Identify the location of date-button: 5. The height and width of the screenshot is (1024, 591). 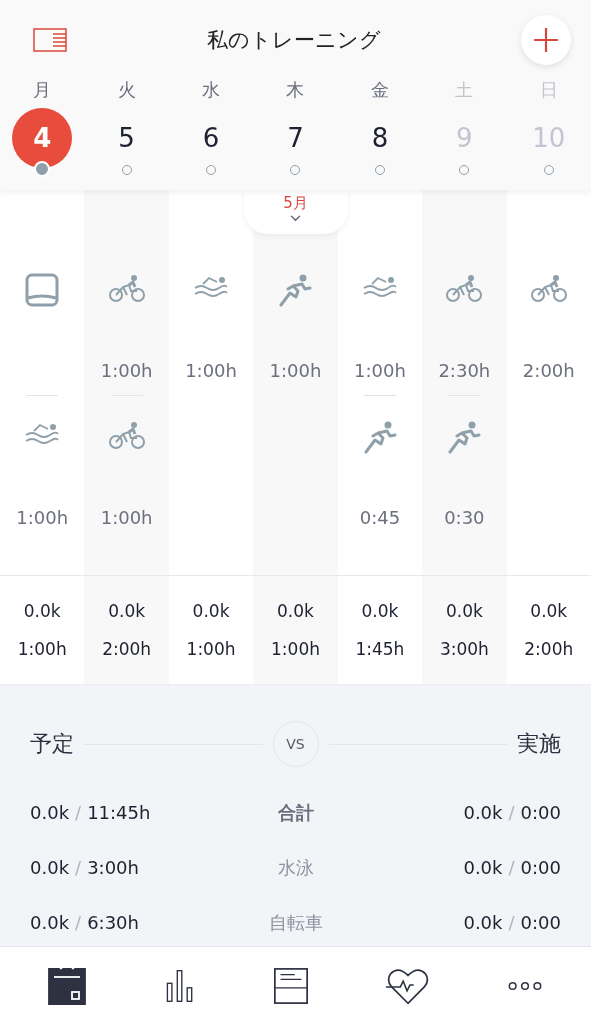
(126, 138).